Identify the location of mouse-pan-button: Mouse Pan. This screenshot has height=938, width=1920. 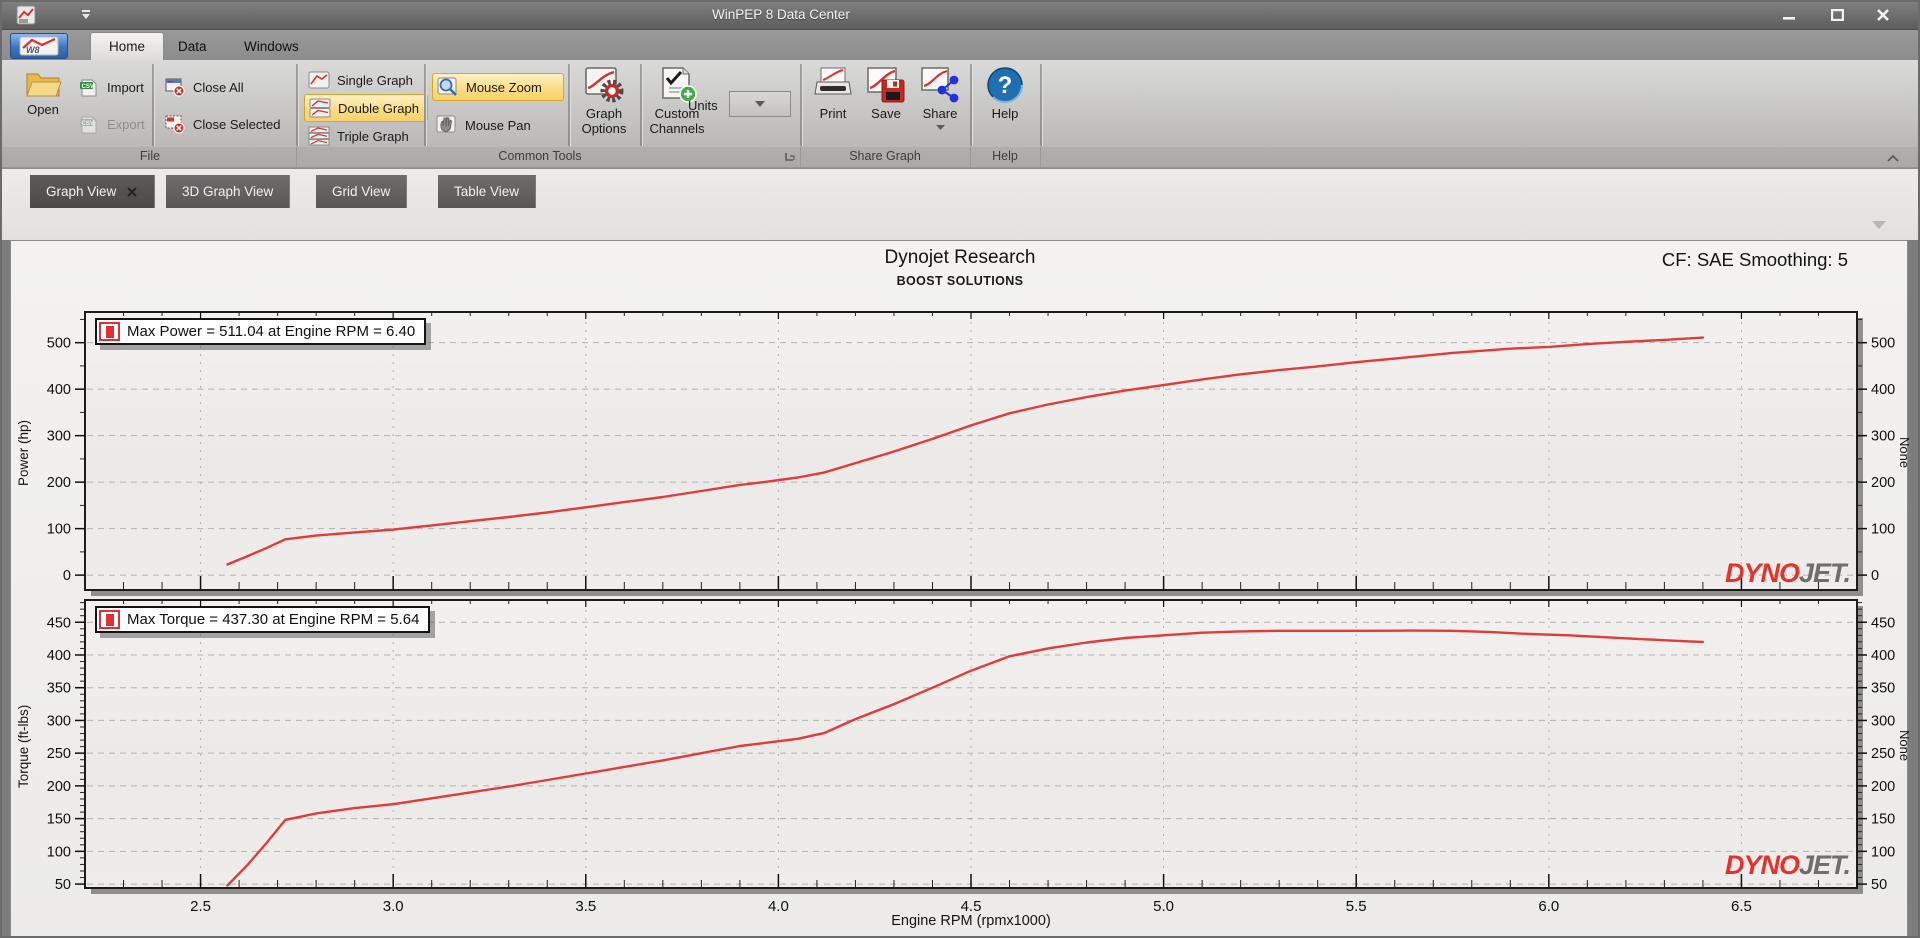
(485, 125).